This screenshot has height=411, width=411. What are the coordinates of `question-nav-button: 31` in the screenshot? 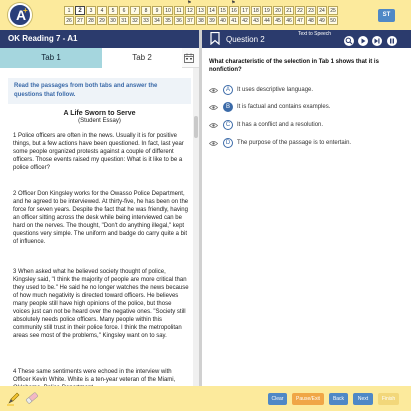 It's located at (124, 20).